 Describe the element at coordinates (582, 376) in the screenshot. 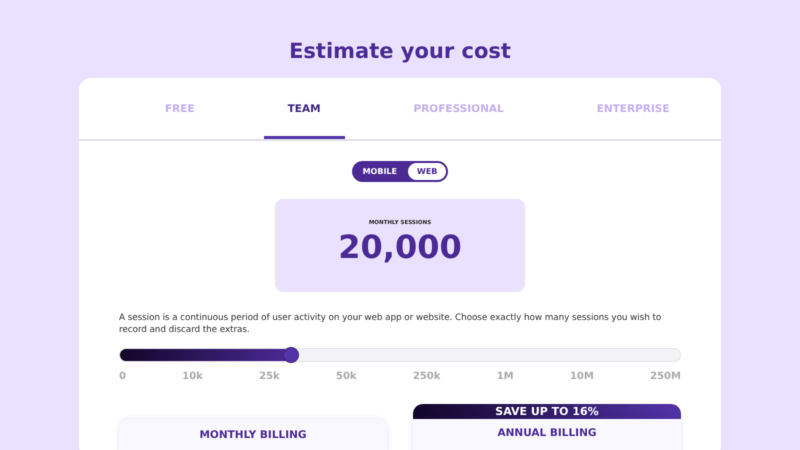

I see `tick-label: 10M` at that location.